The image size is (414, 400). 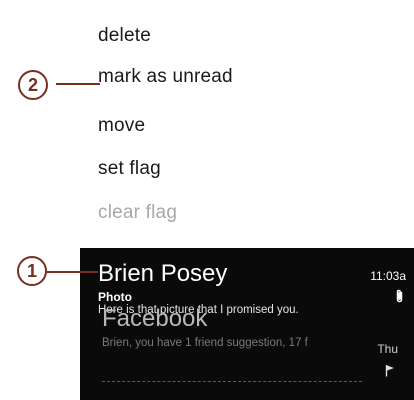 I want to click on message-time: Thu, so click(x=387, y=349).